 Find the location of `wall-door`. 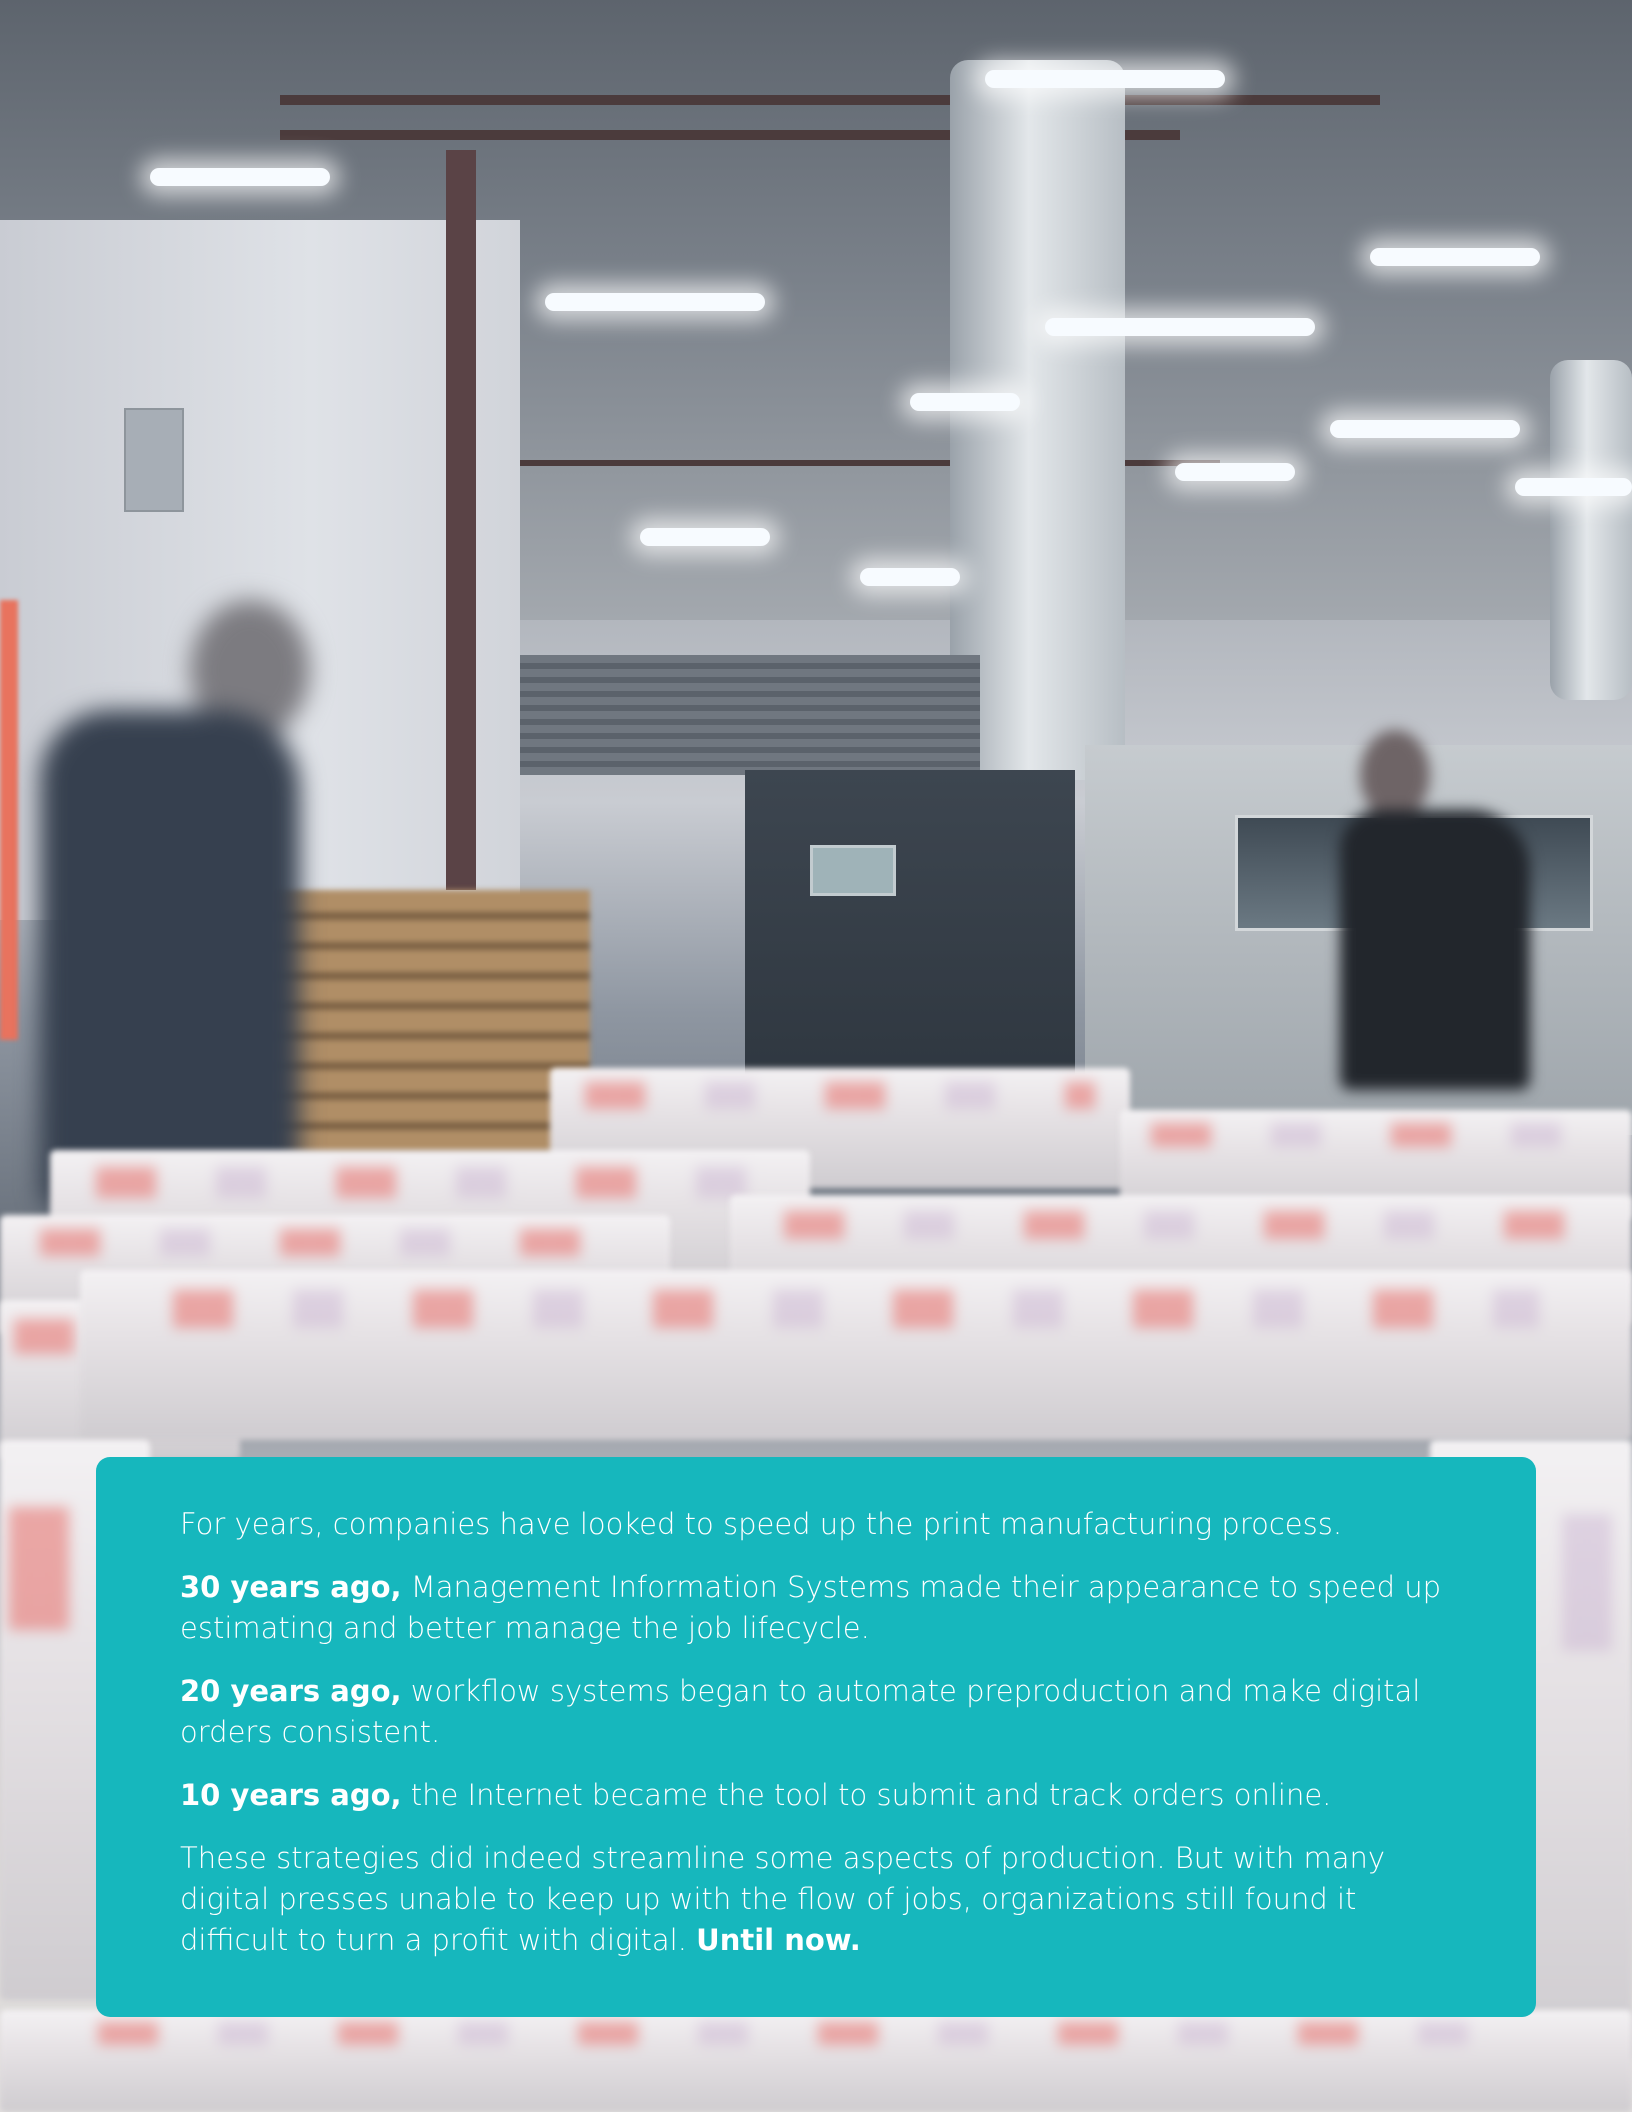

wall-door is located at coordinates (154, 460).